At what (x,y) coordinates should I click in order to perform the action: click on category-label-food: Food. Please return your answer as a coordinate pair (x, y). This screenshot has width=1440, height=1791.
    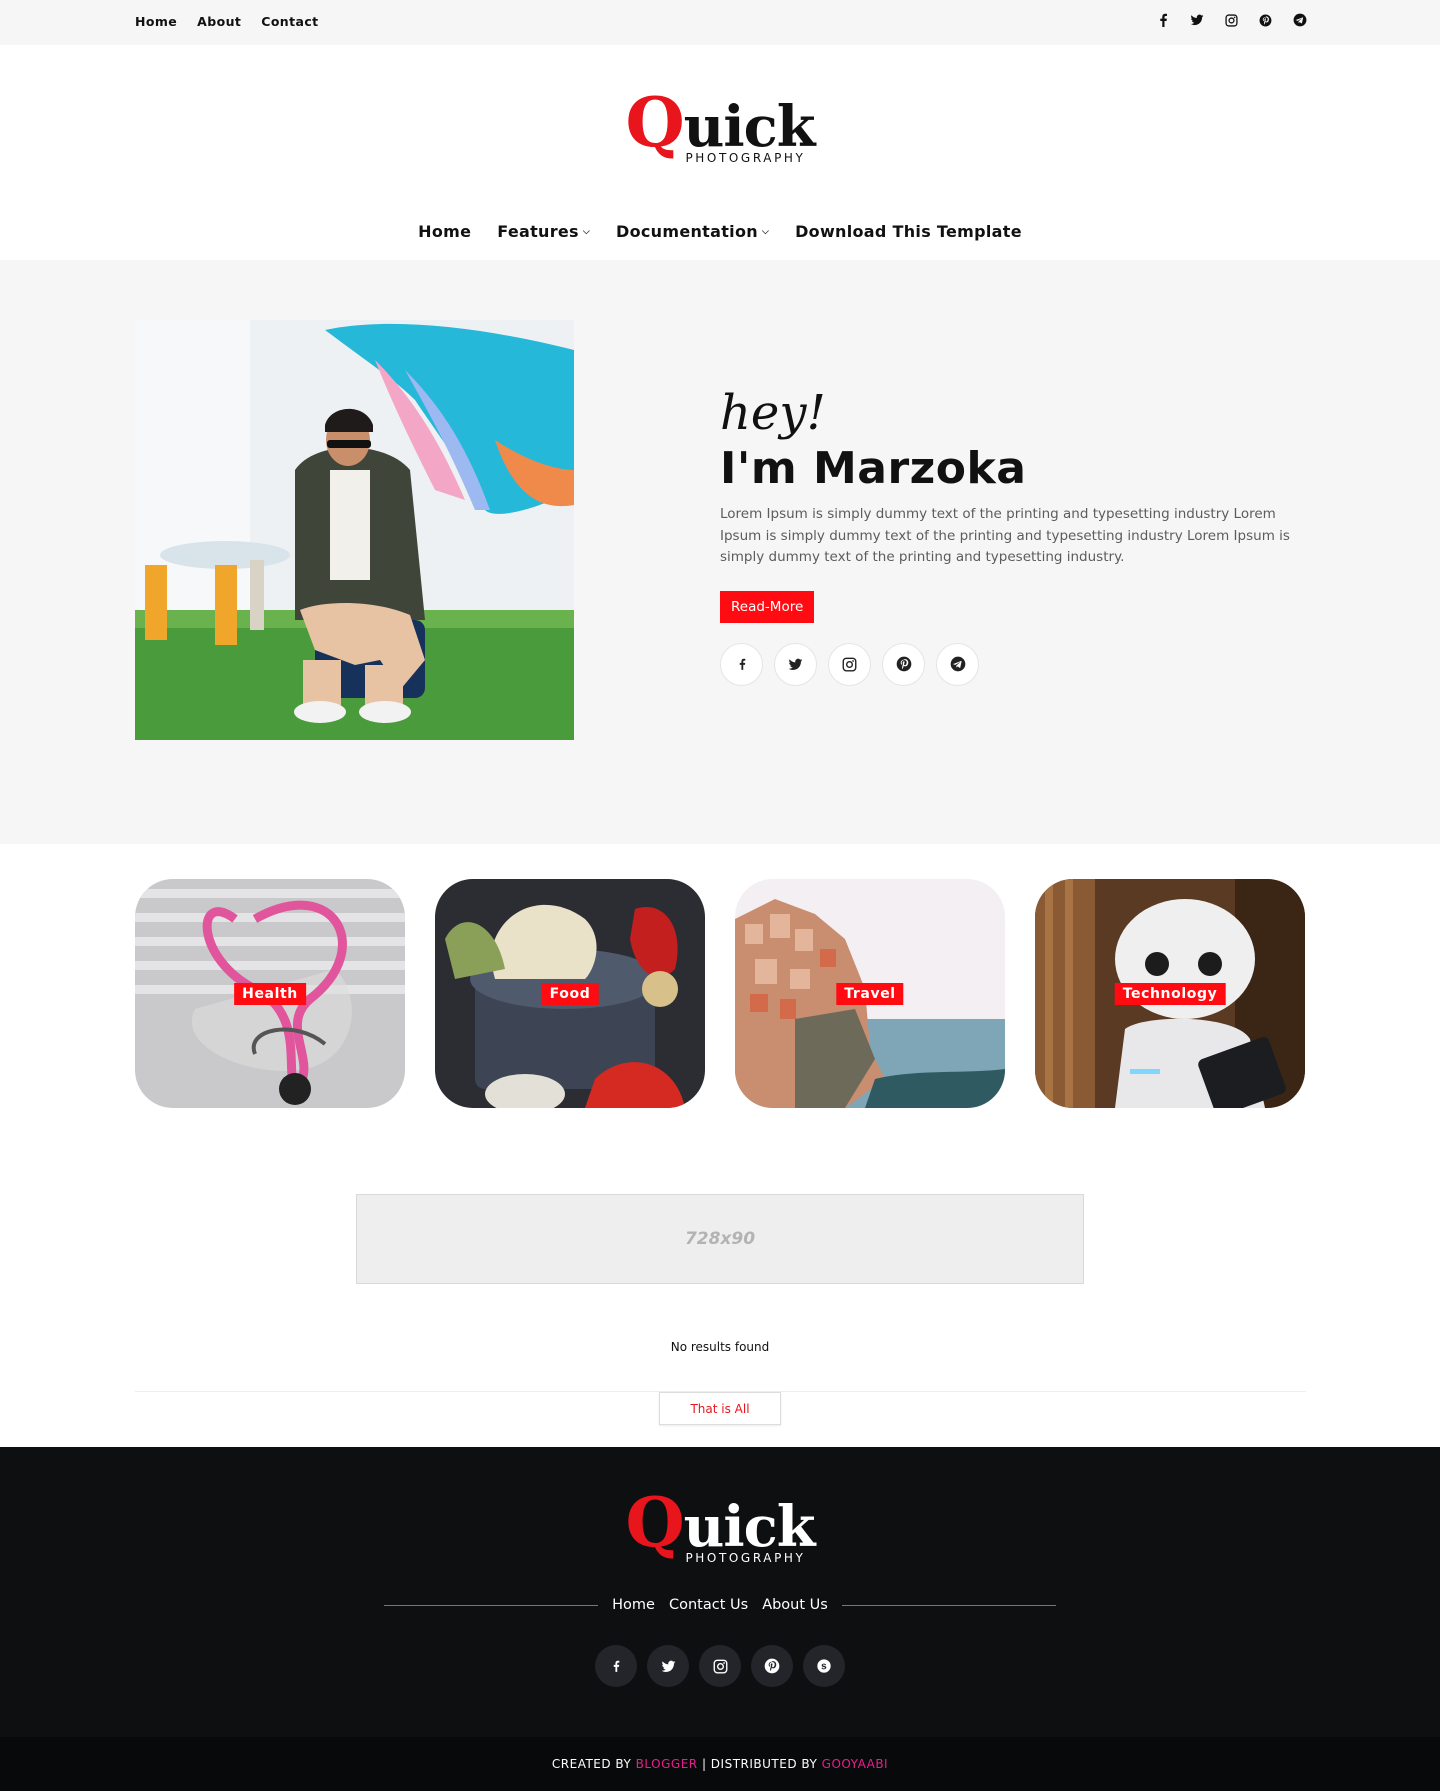
    Looking at the image, I should click on (570, 993).